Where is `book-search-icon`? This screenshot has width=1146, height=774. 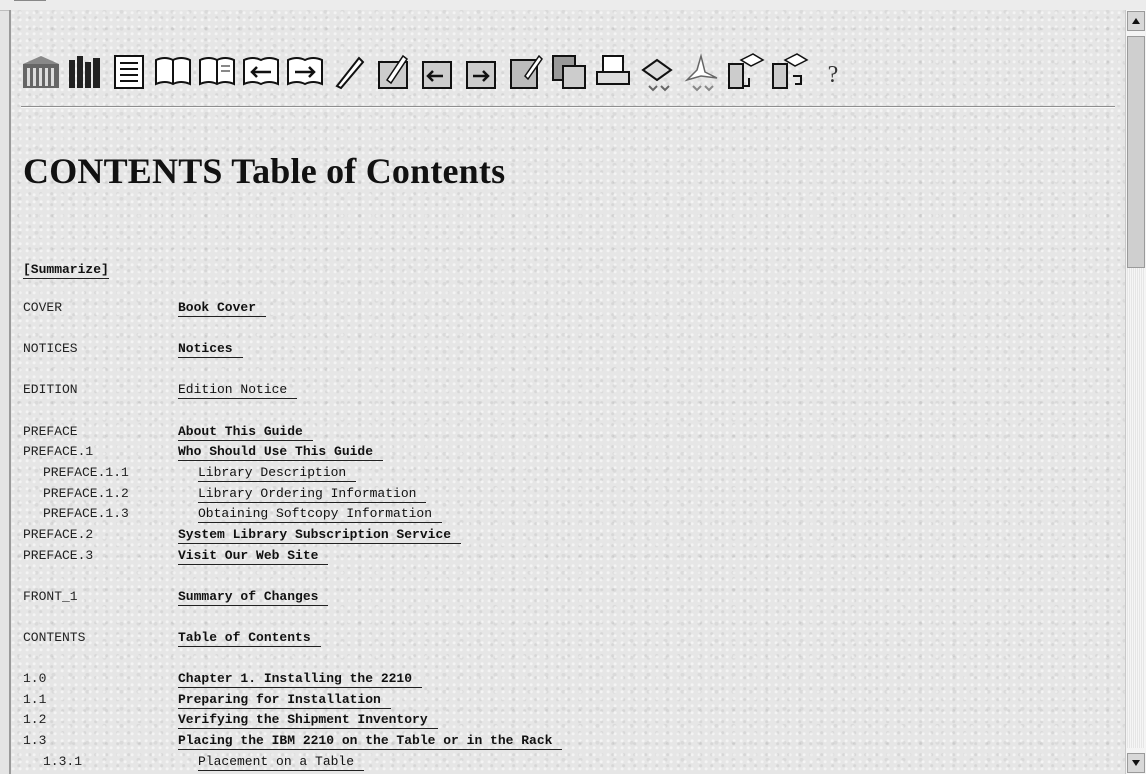
book-search-icon is located at coordinates (393, 71).